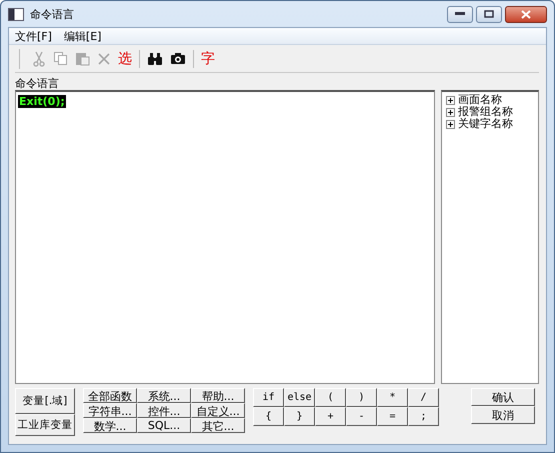  I want to click on maximize-button, so click(489, 14).